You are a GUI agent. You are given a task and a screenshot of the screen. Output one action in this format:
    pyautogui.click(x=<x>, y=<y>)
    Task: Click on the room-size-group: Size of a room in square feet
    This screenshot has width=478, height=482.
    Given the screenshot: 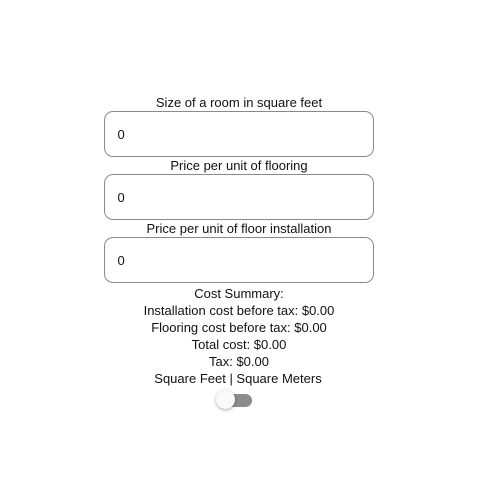 What is the action you would take?
    pyautogui.click(x=238, y=126)
    